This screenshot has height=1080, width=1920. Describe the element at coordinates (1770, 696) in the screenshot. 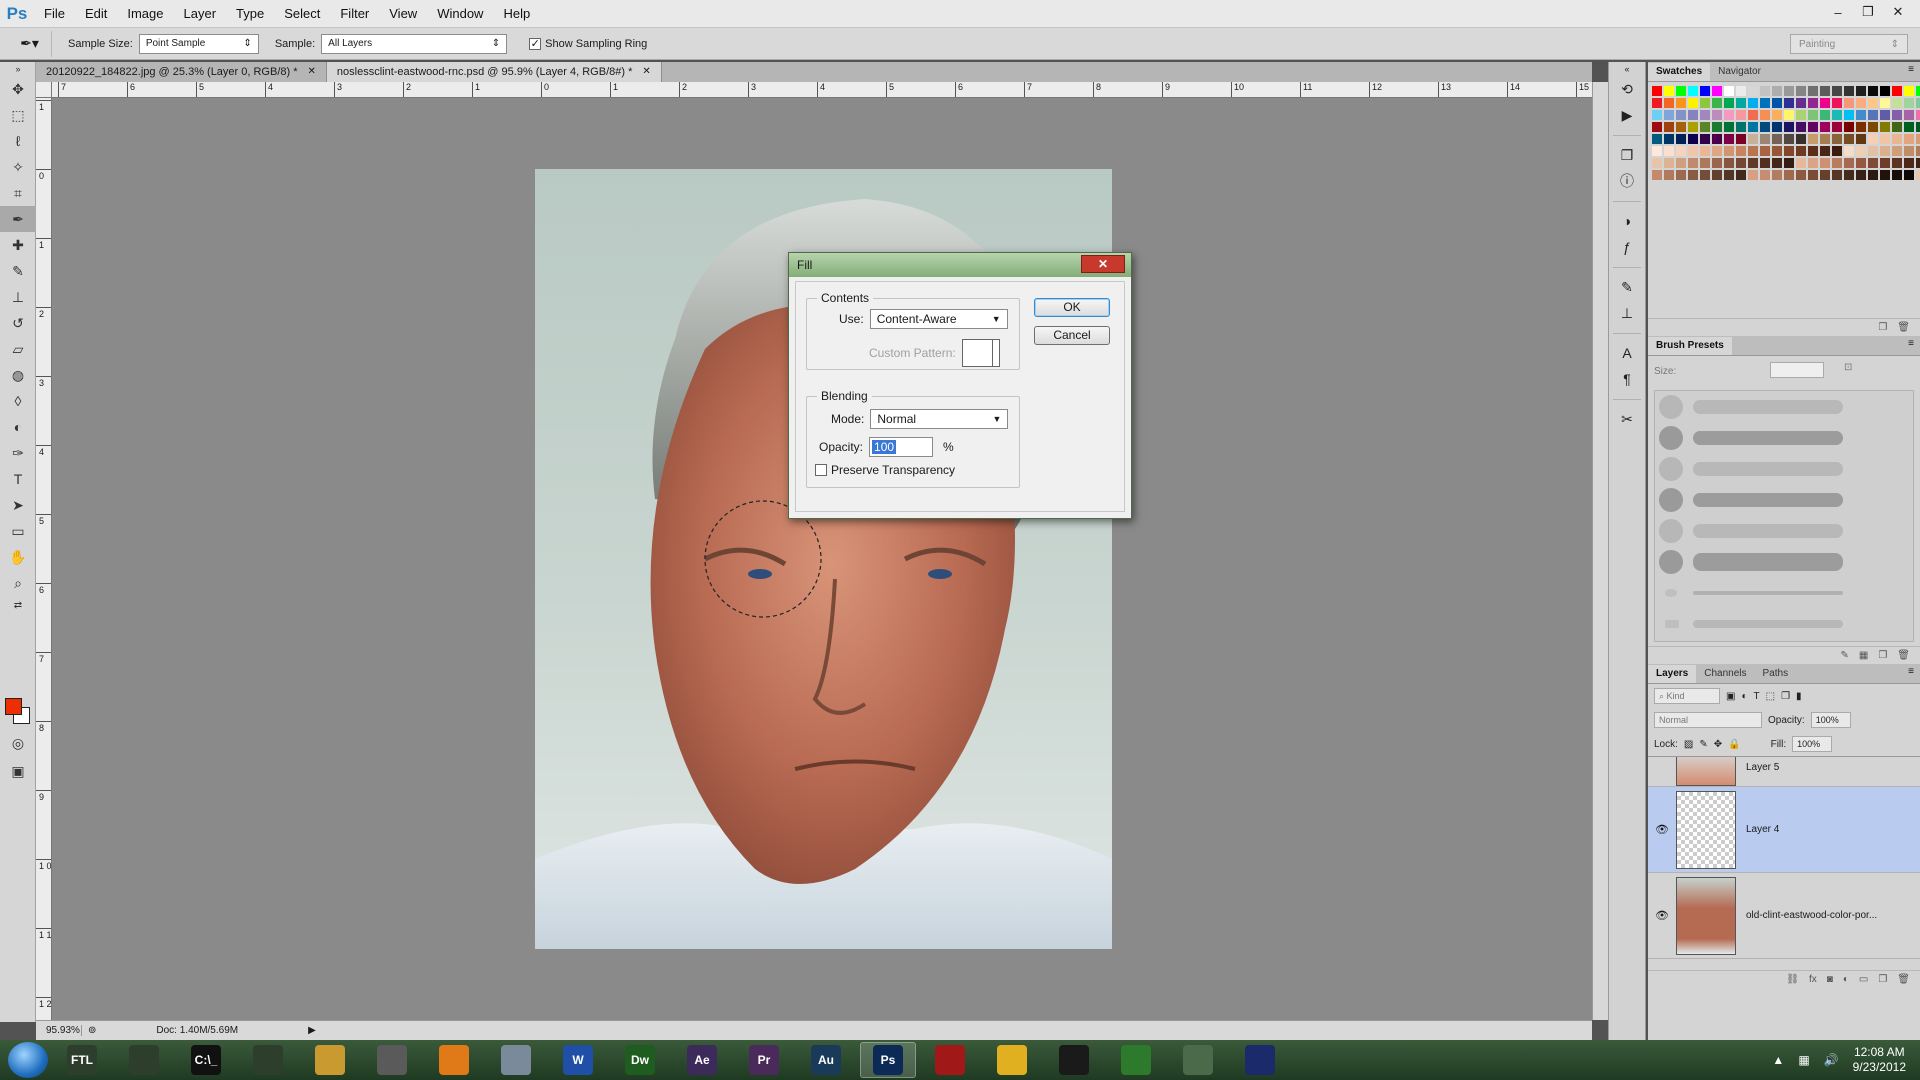

I see `shape-filter-icon: ⬚` at that location.